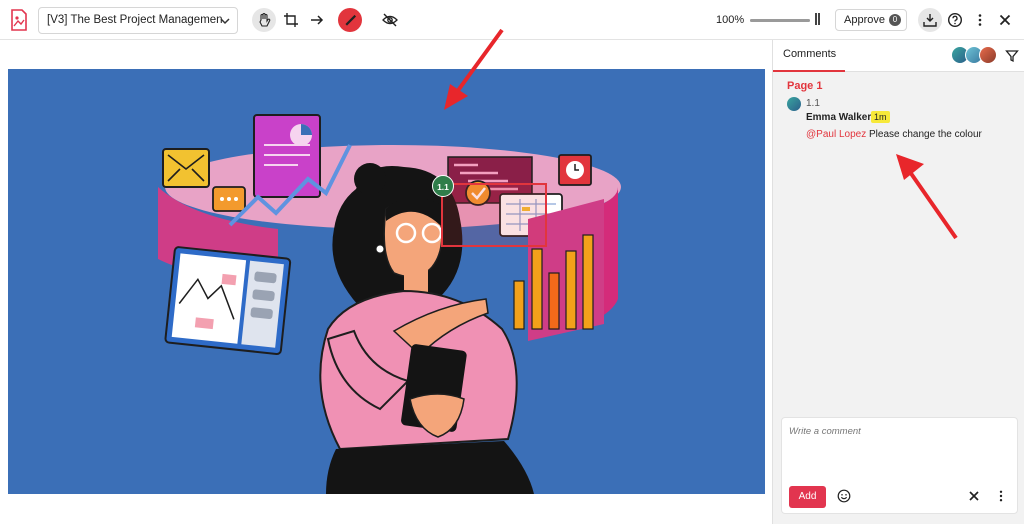 The image size is (1024, 524). I want to click on arrow-tool-button, so click(317, 20).